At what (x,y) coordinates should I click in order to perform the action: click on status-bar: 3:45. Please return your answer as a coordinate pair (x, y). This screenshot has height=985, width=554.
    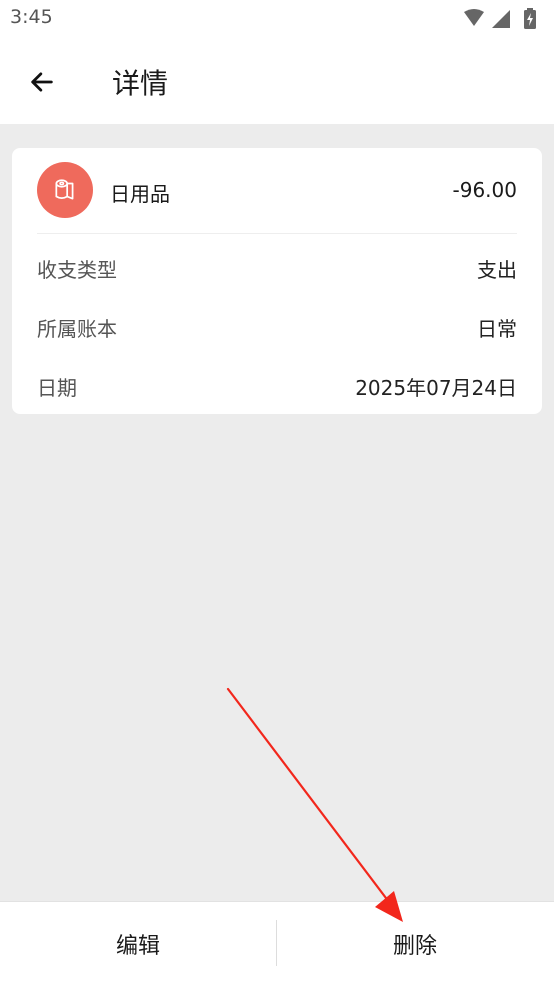
    Looking at the image, I should click on (277, 20).